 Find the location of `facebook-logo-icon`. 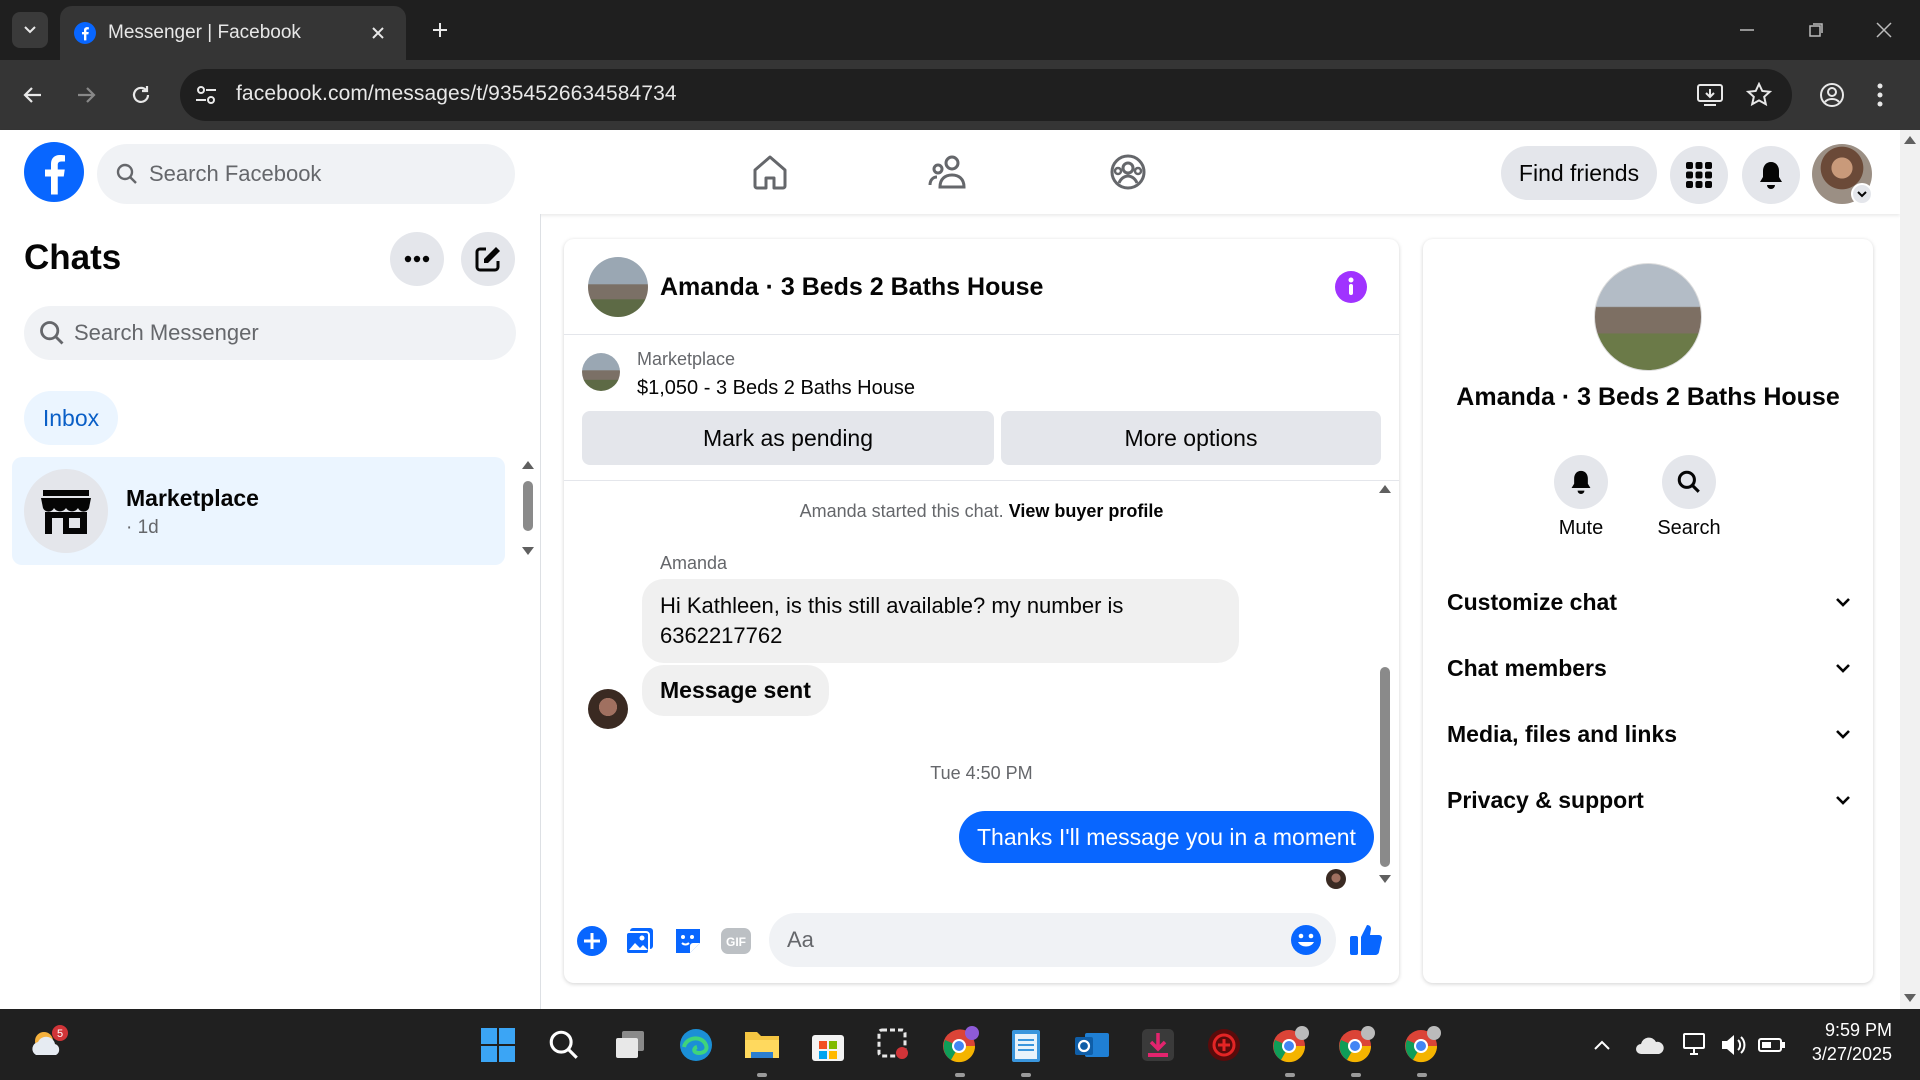

facebook-logo-icon is located at coordinates (54, 172).